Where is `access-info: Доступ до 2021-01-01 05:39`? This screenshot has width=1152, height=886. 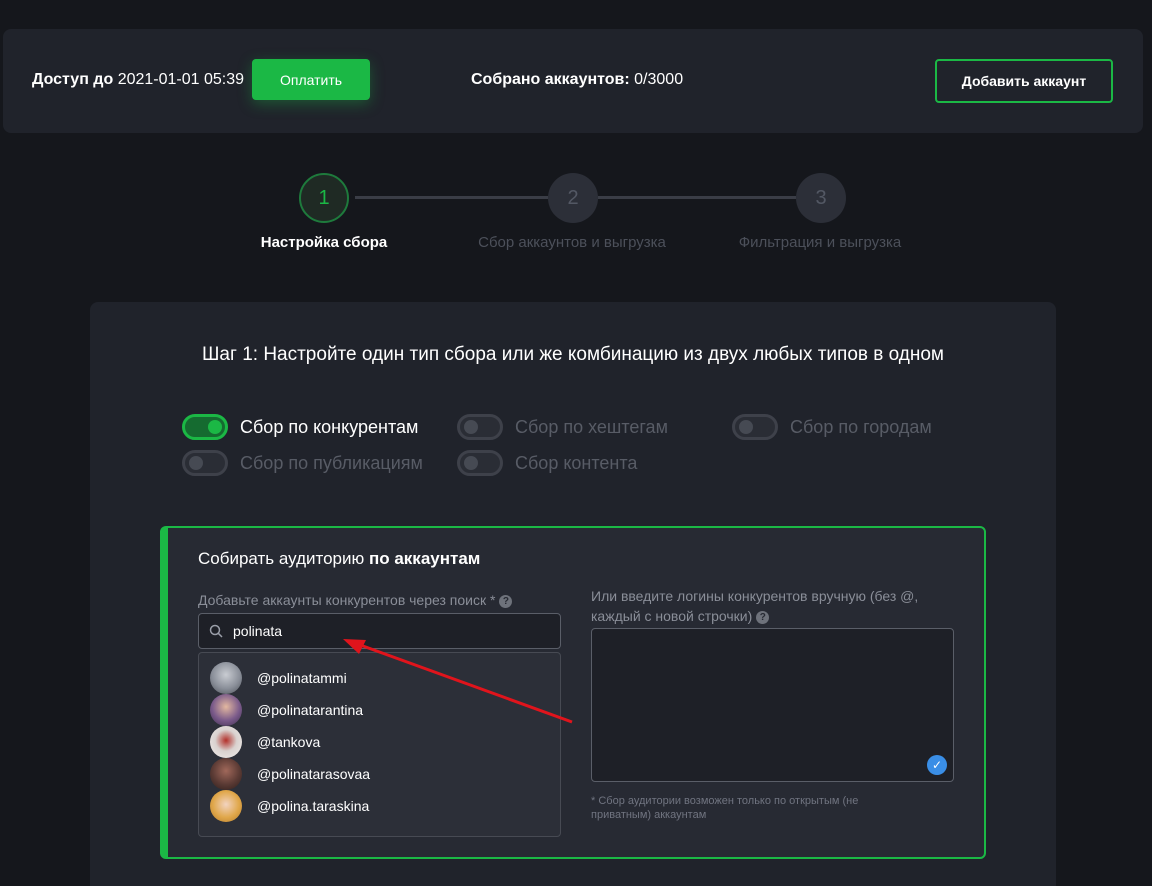 access-info: Доступ до 2021-01-01 05:39 is located at coordinates (138, 80).